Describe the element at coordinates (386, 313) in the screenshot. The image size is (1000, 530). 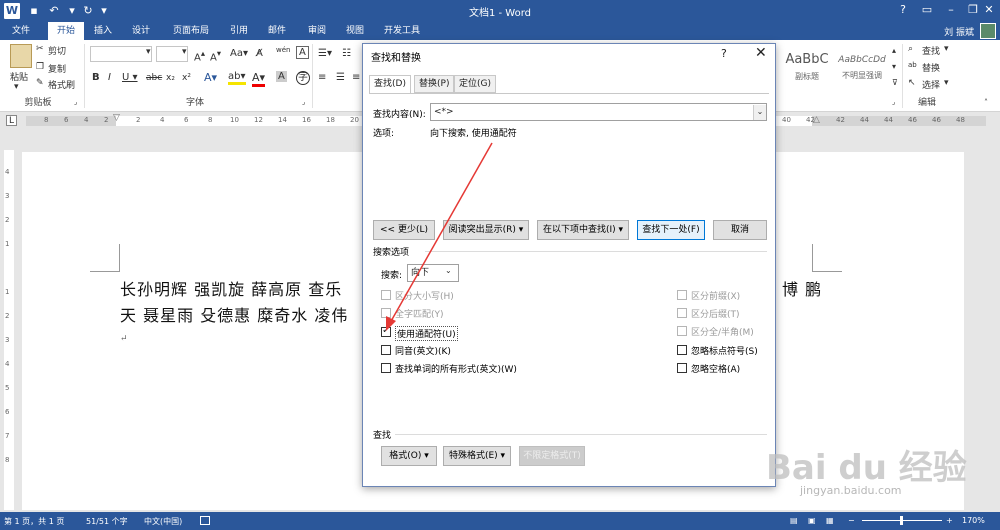
I see `whole-word-checkbox` at that location.